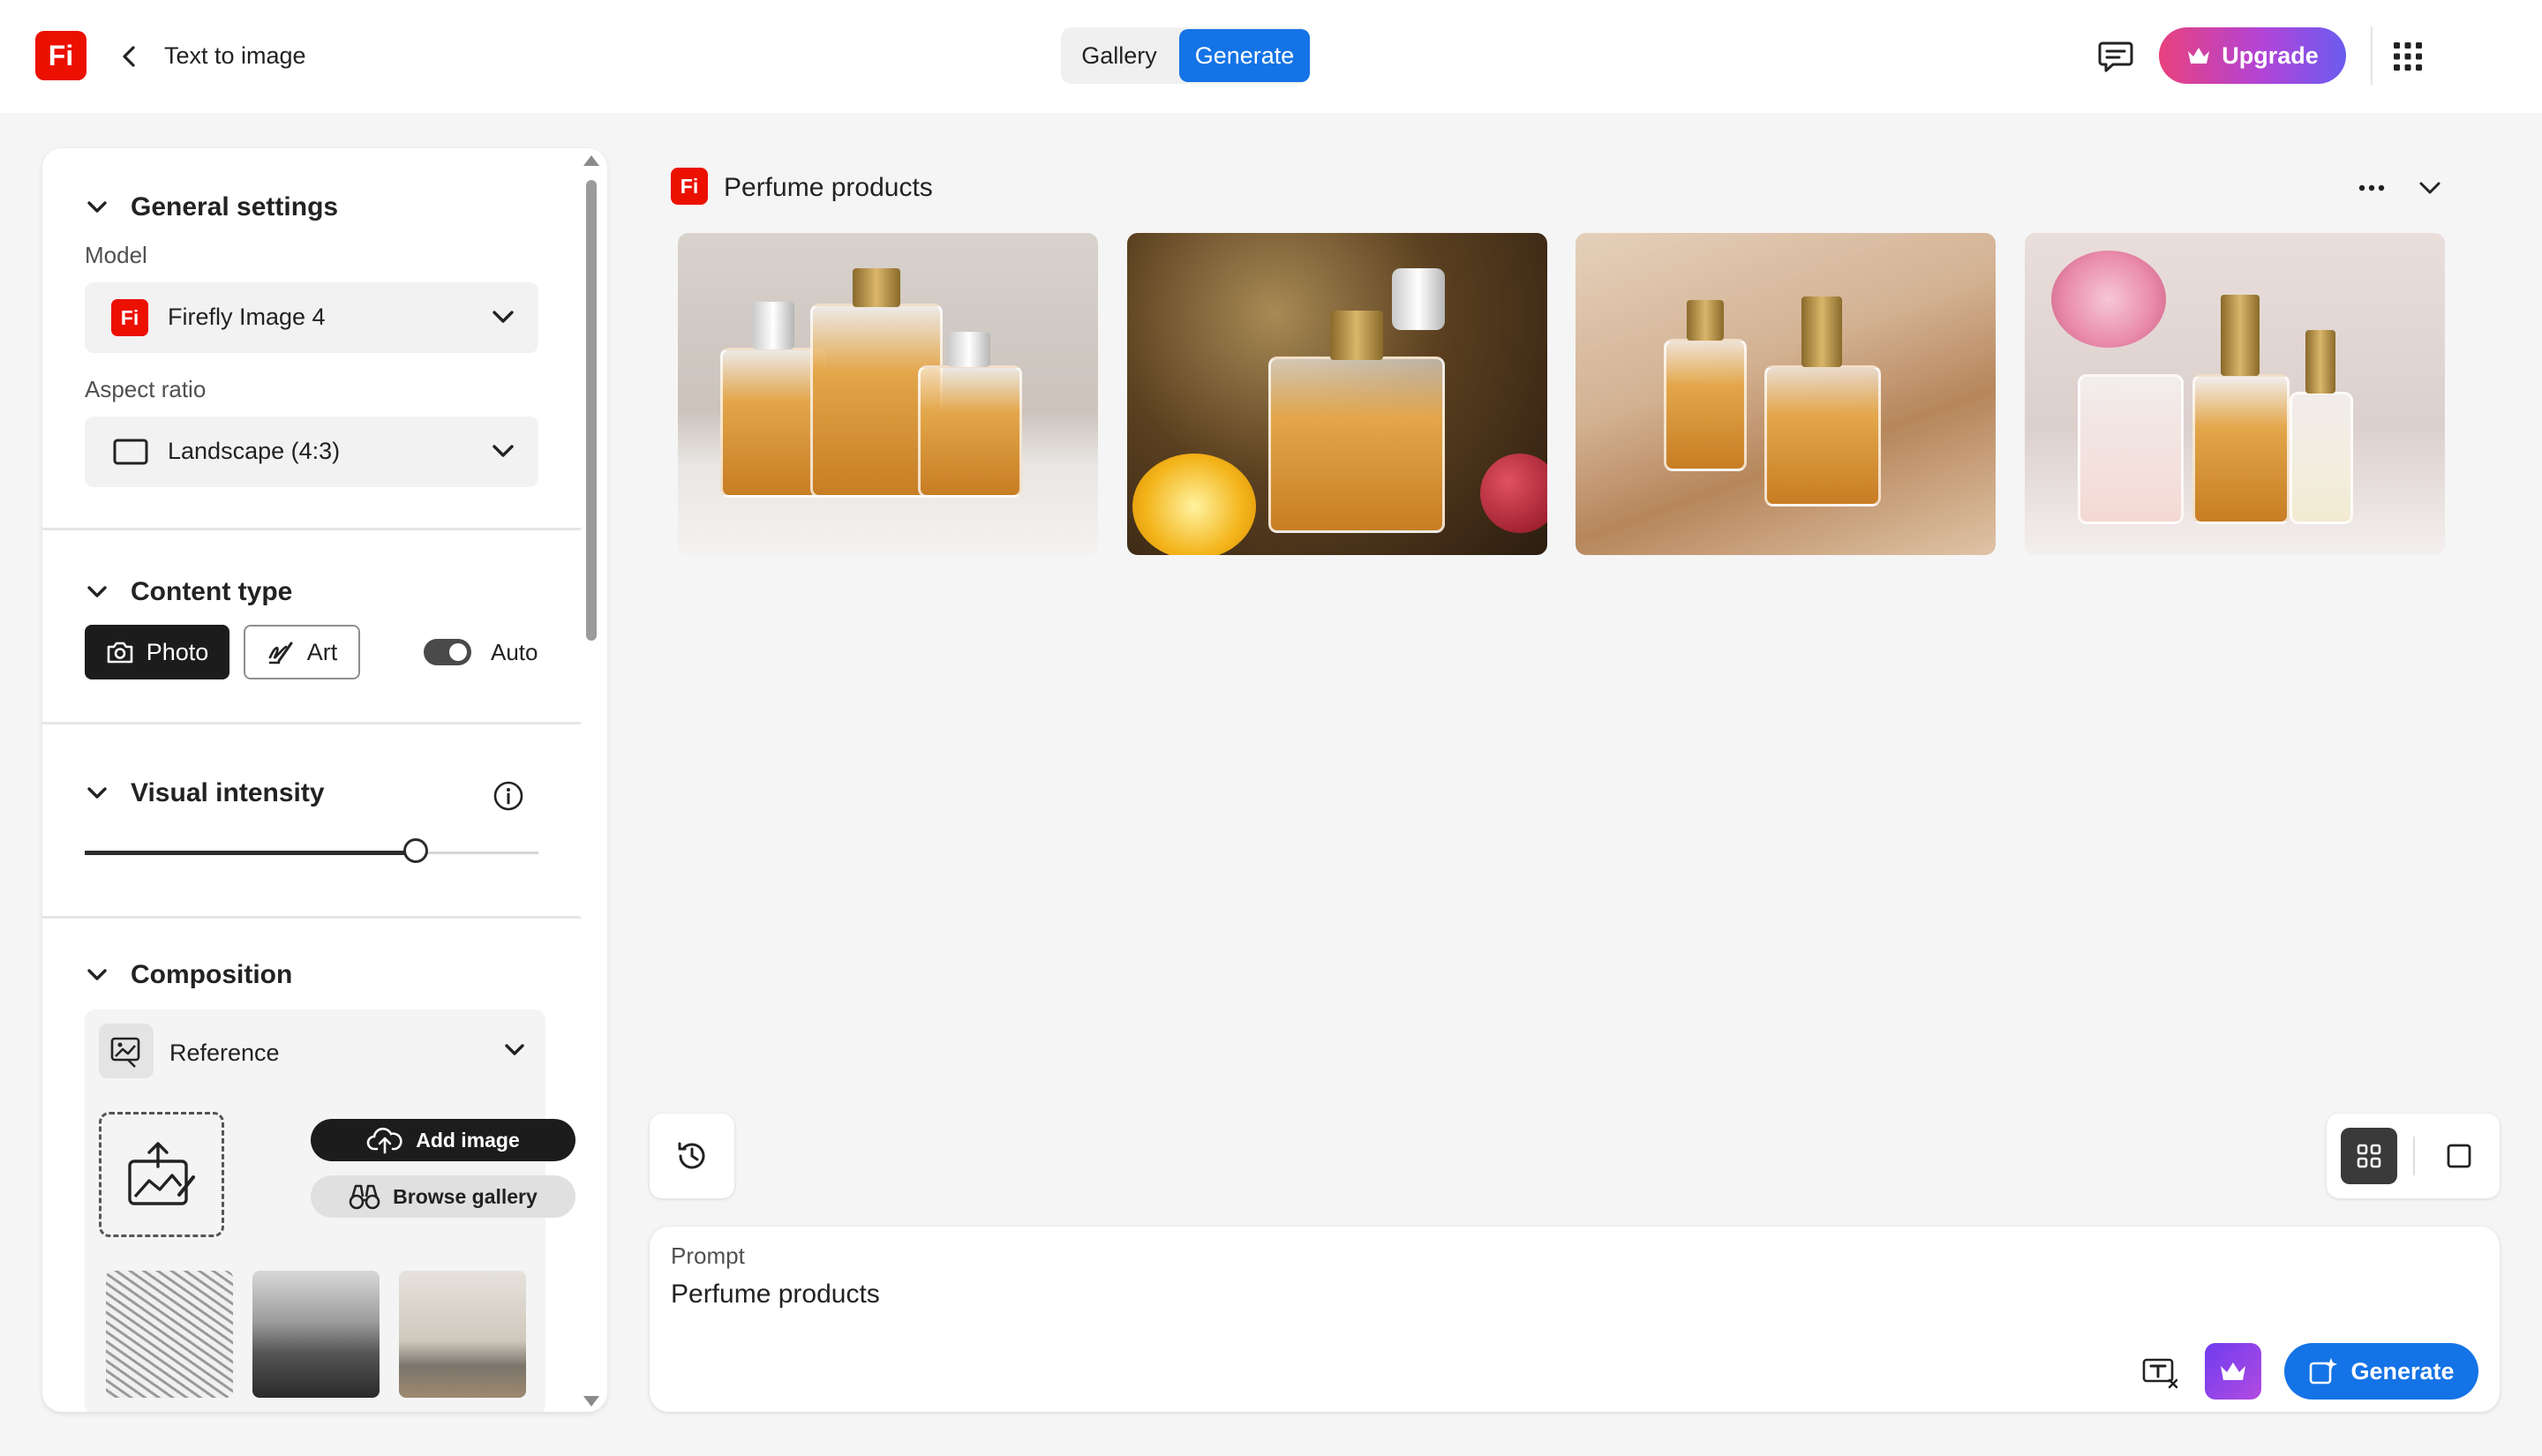 The width and height of the screenshot is (2542, 1456). What do you see at coordinates (2270, 56) in the screenshot?
I see `upgrade-label: Upgrade` at bounding box center [2270, 56].